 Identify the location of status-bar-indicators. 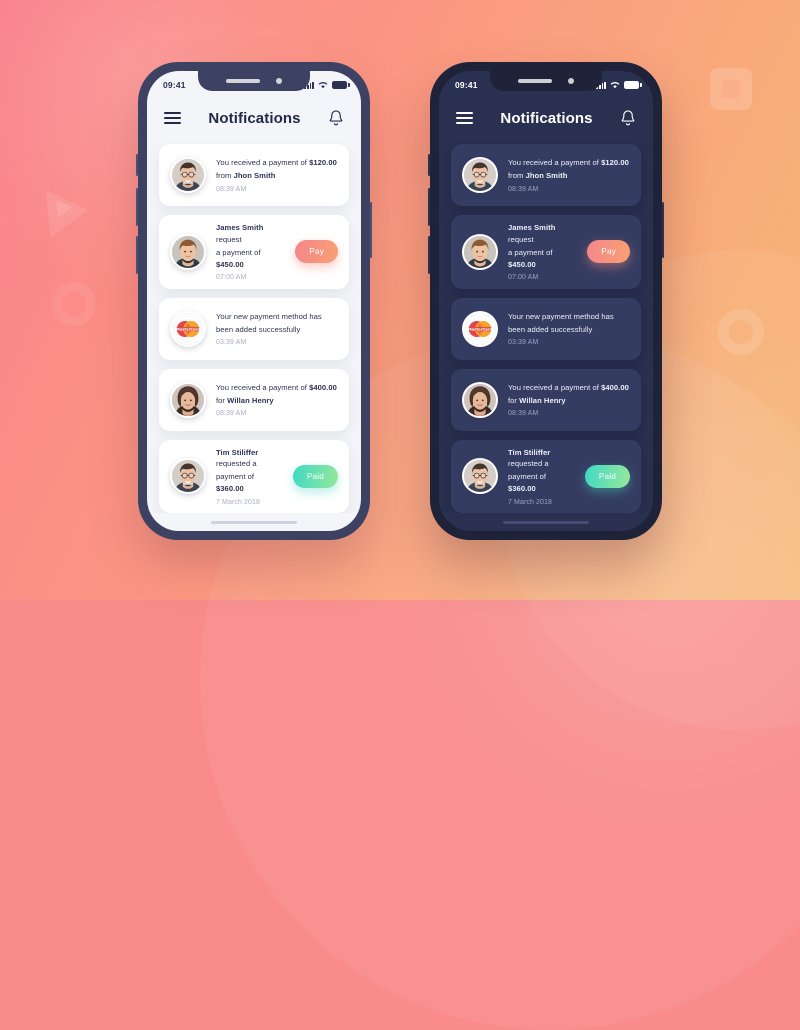
(619, 85).